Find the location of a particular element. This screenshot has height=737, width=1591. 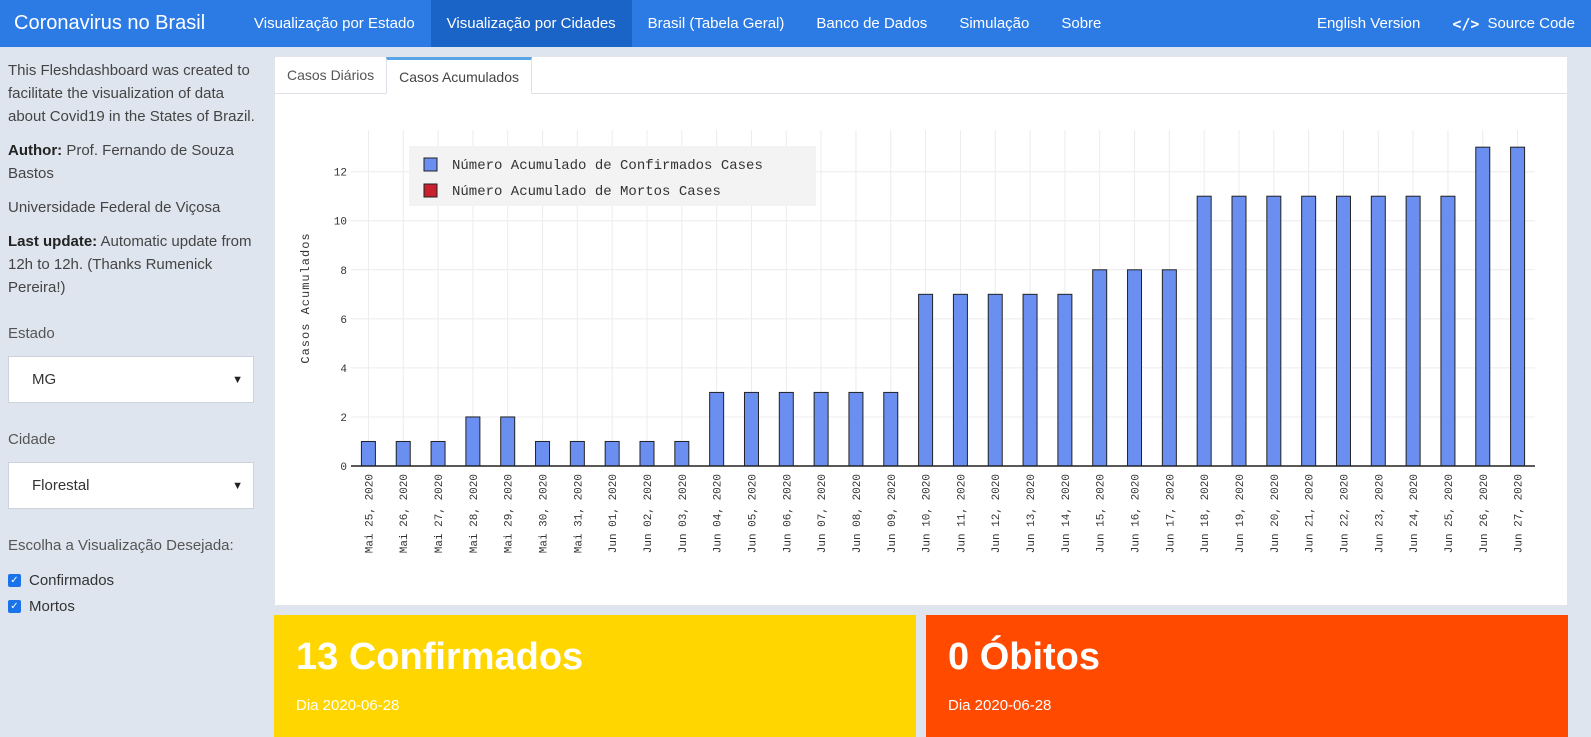

x-tick-label: Jun 23, 2020 is located at coordinates (1380, 513).